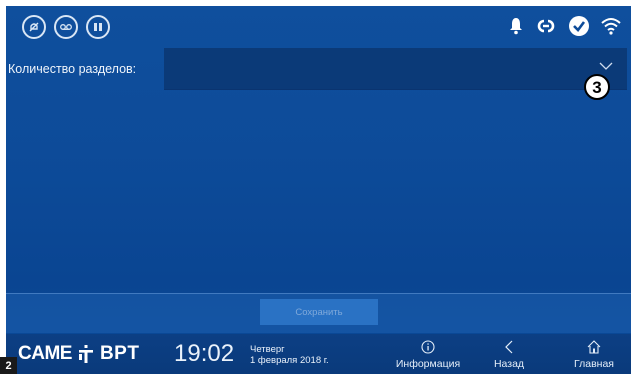 Image resolution: width=631 pixels, height=374 pixels. What do you see at coordinates (509, 364) in the screenshot?
I see `nav-back-label: Назад` at bounding box center [509, 364].